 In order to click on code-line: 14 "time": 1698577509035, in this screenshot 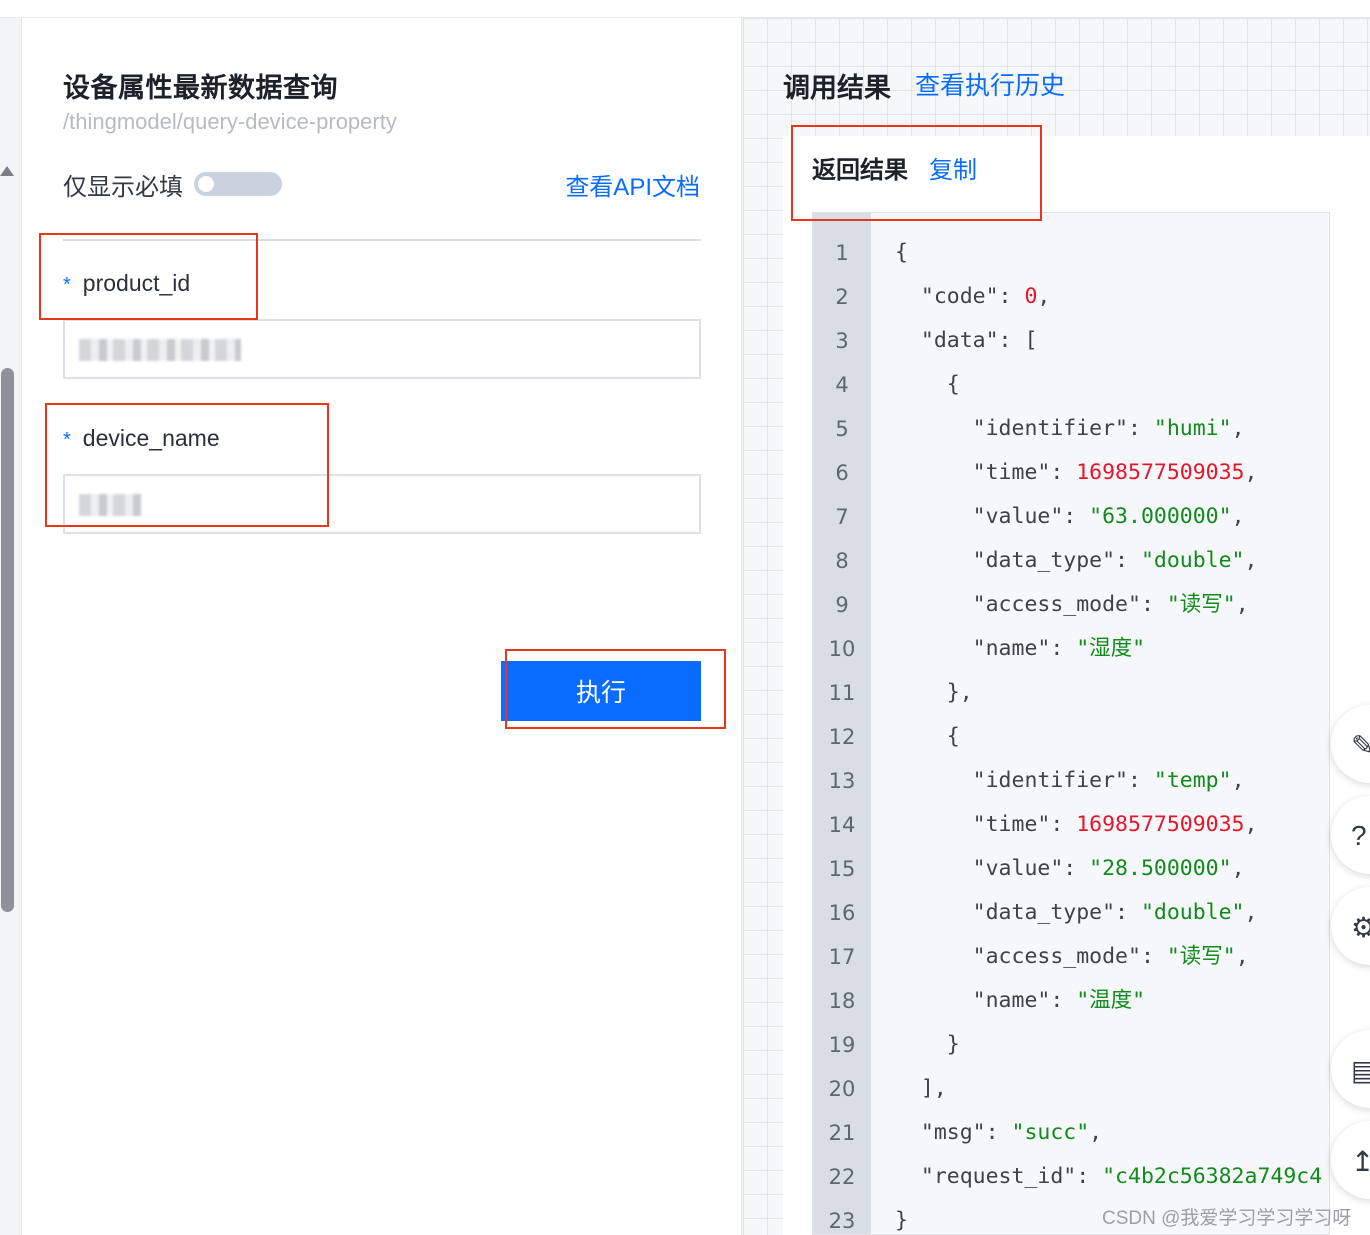, I will do `click(1071, 825)`.